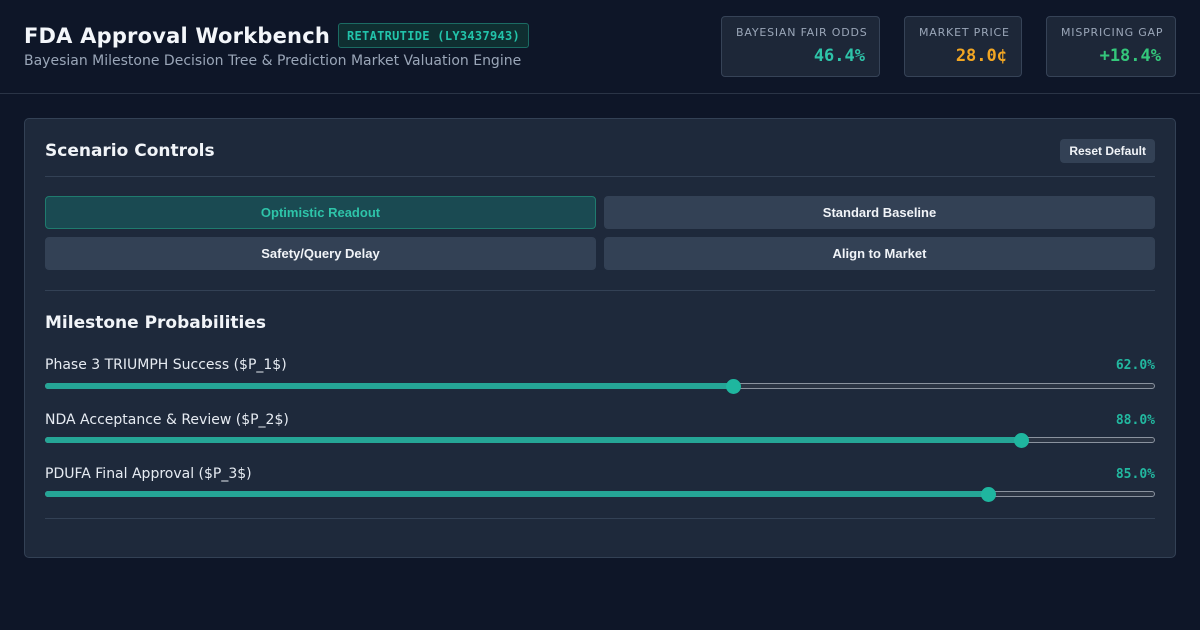 This screenshot has height=630, width=1200. I want to click on metric-mispricing-gap: MISPRICING GAP +18.4%, so click(1111, 46).